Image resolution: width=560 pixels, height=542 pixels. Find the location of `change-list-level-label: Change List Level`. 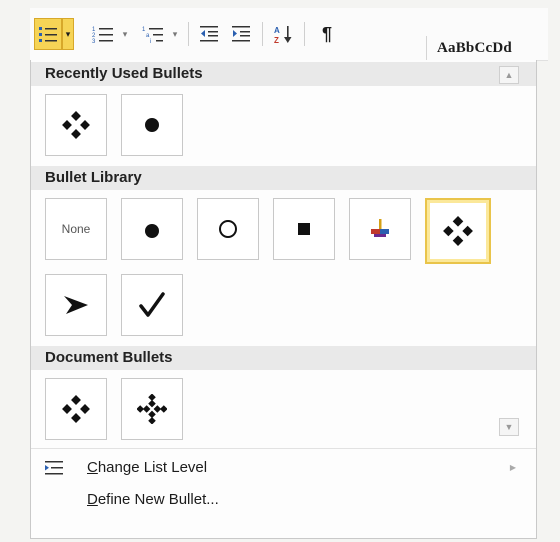

change-list-level-label: Change List Level is located at coordinates (147, 467).